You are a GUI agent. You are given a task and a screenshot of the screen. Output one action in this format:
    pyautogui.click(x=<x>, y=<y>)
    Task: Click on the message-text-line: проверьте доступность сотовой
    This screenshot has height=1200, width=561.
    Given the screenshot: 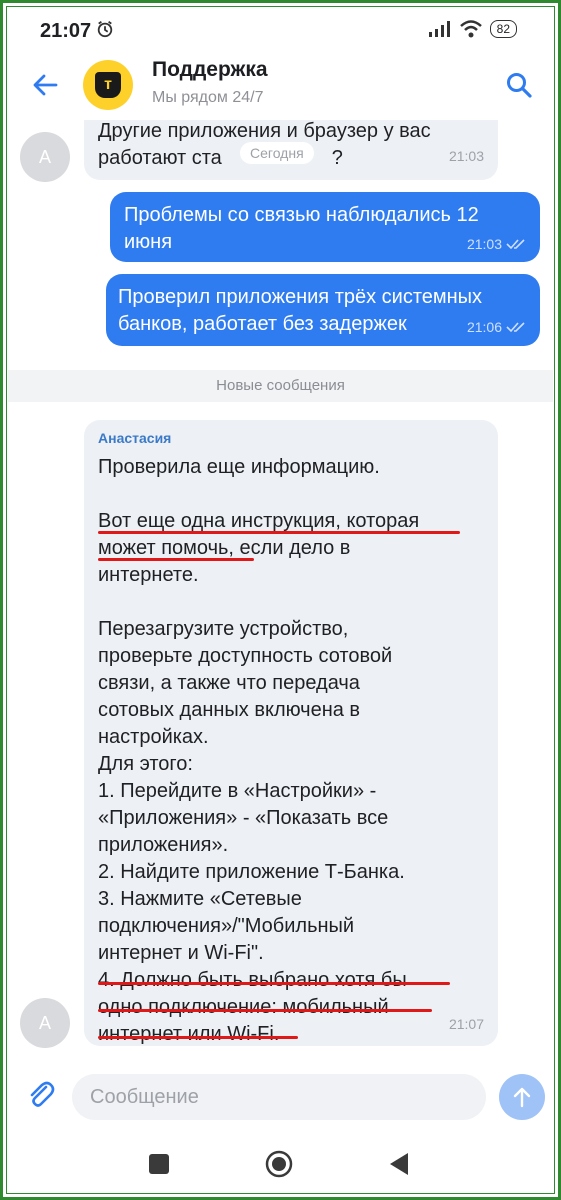 What is the action you would take?
    pyautogui.click(x=245, y=656)
    